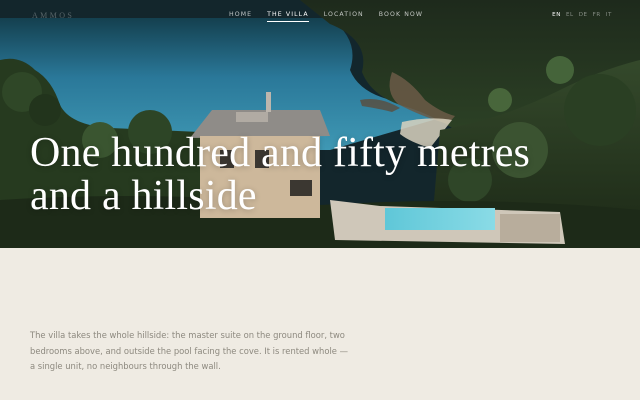  I want to click on nav-book-now: BOOK NOW, so click(401, 16).